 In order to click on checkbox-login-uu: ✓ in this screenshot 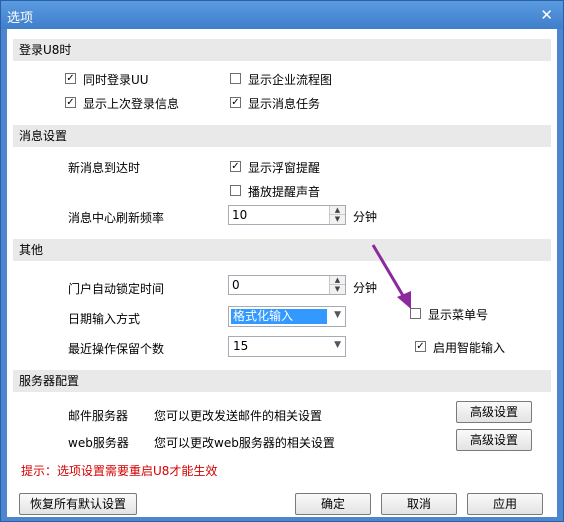, I will do `click(70, 78)`.